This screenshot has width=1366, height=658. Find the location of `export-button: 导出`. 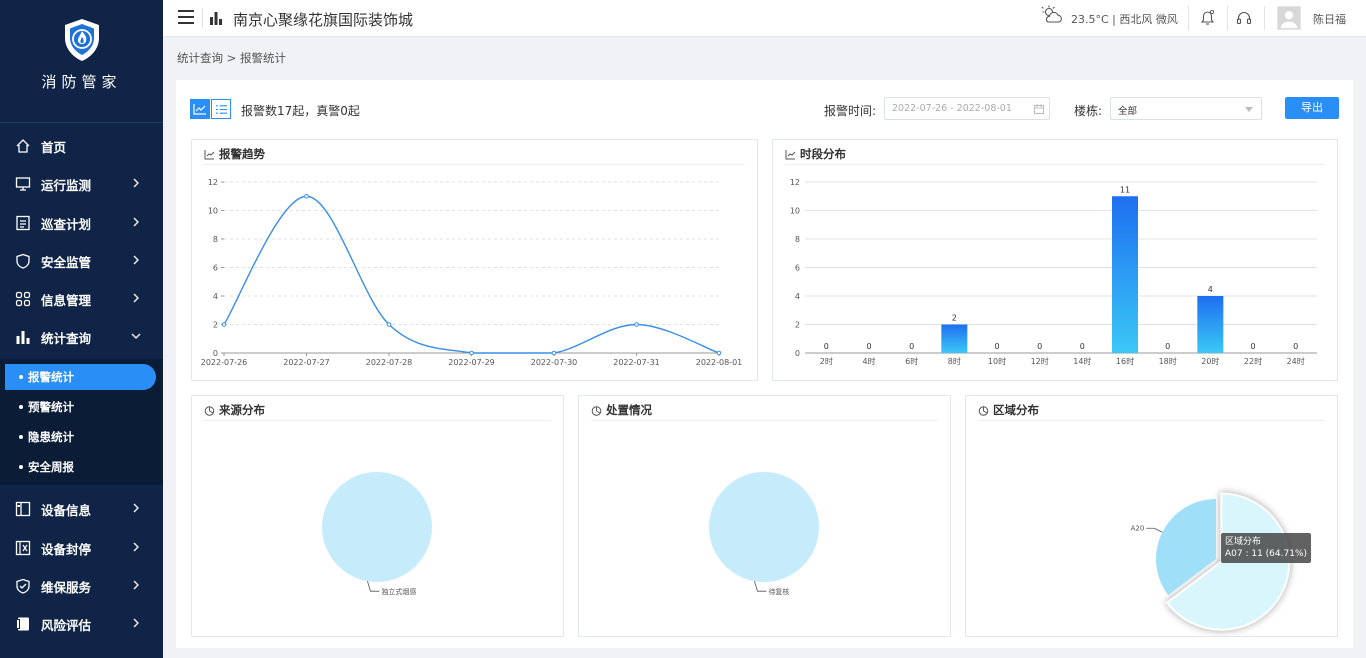

export-button: 导出 is located at coordinates (1312, 108).